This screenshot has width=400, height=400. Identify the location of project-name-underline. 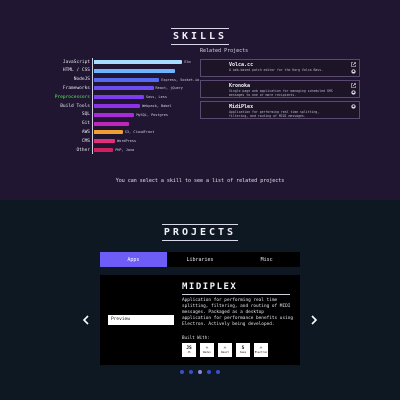
(236, 294).